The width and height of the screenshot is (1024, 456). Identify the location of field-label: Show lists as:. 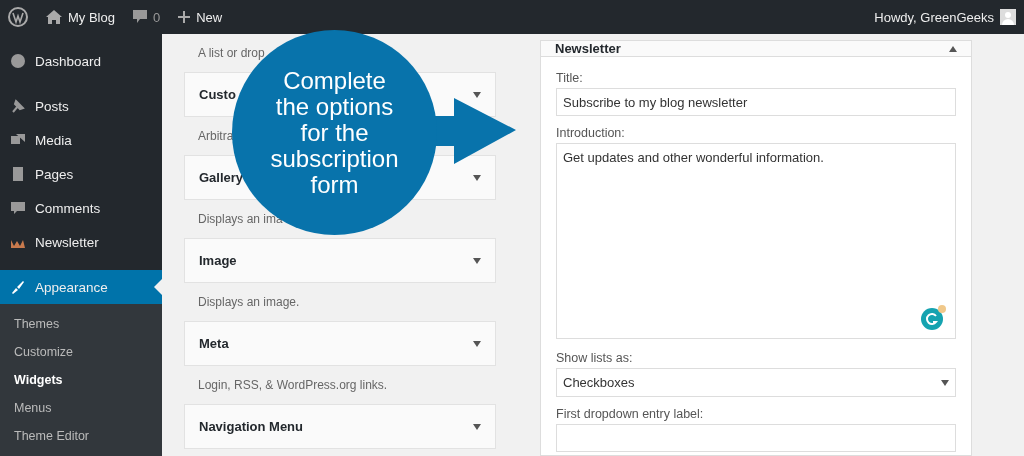
(595, 358).